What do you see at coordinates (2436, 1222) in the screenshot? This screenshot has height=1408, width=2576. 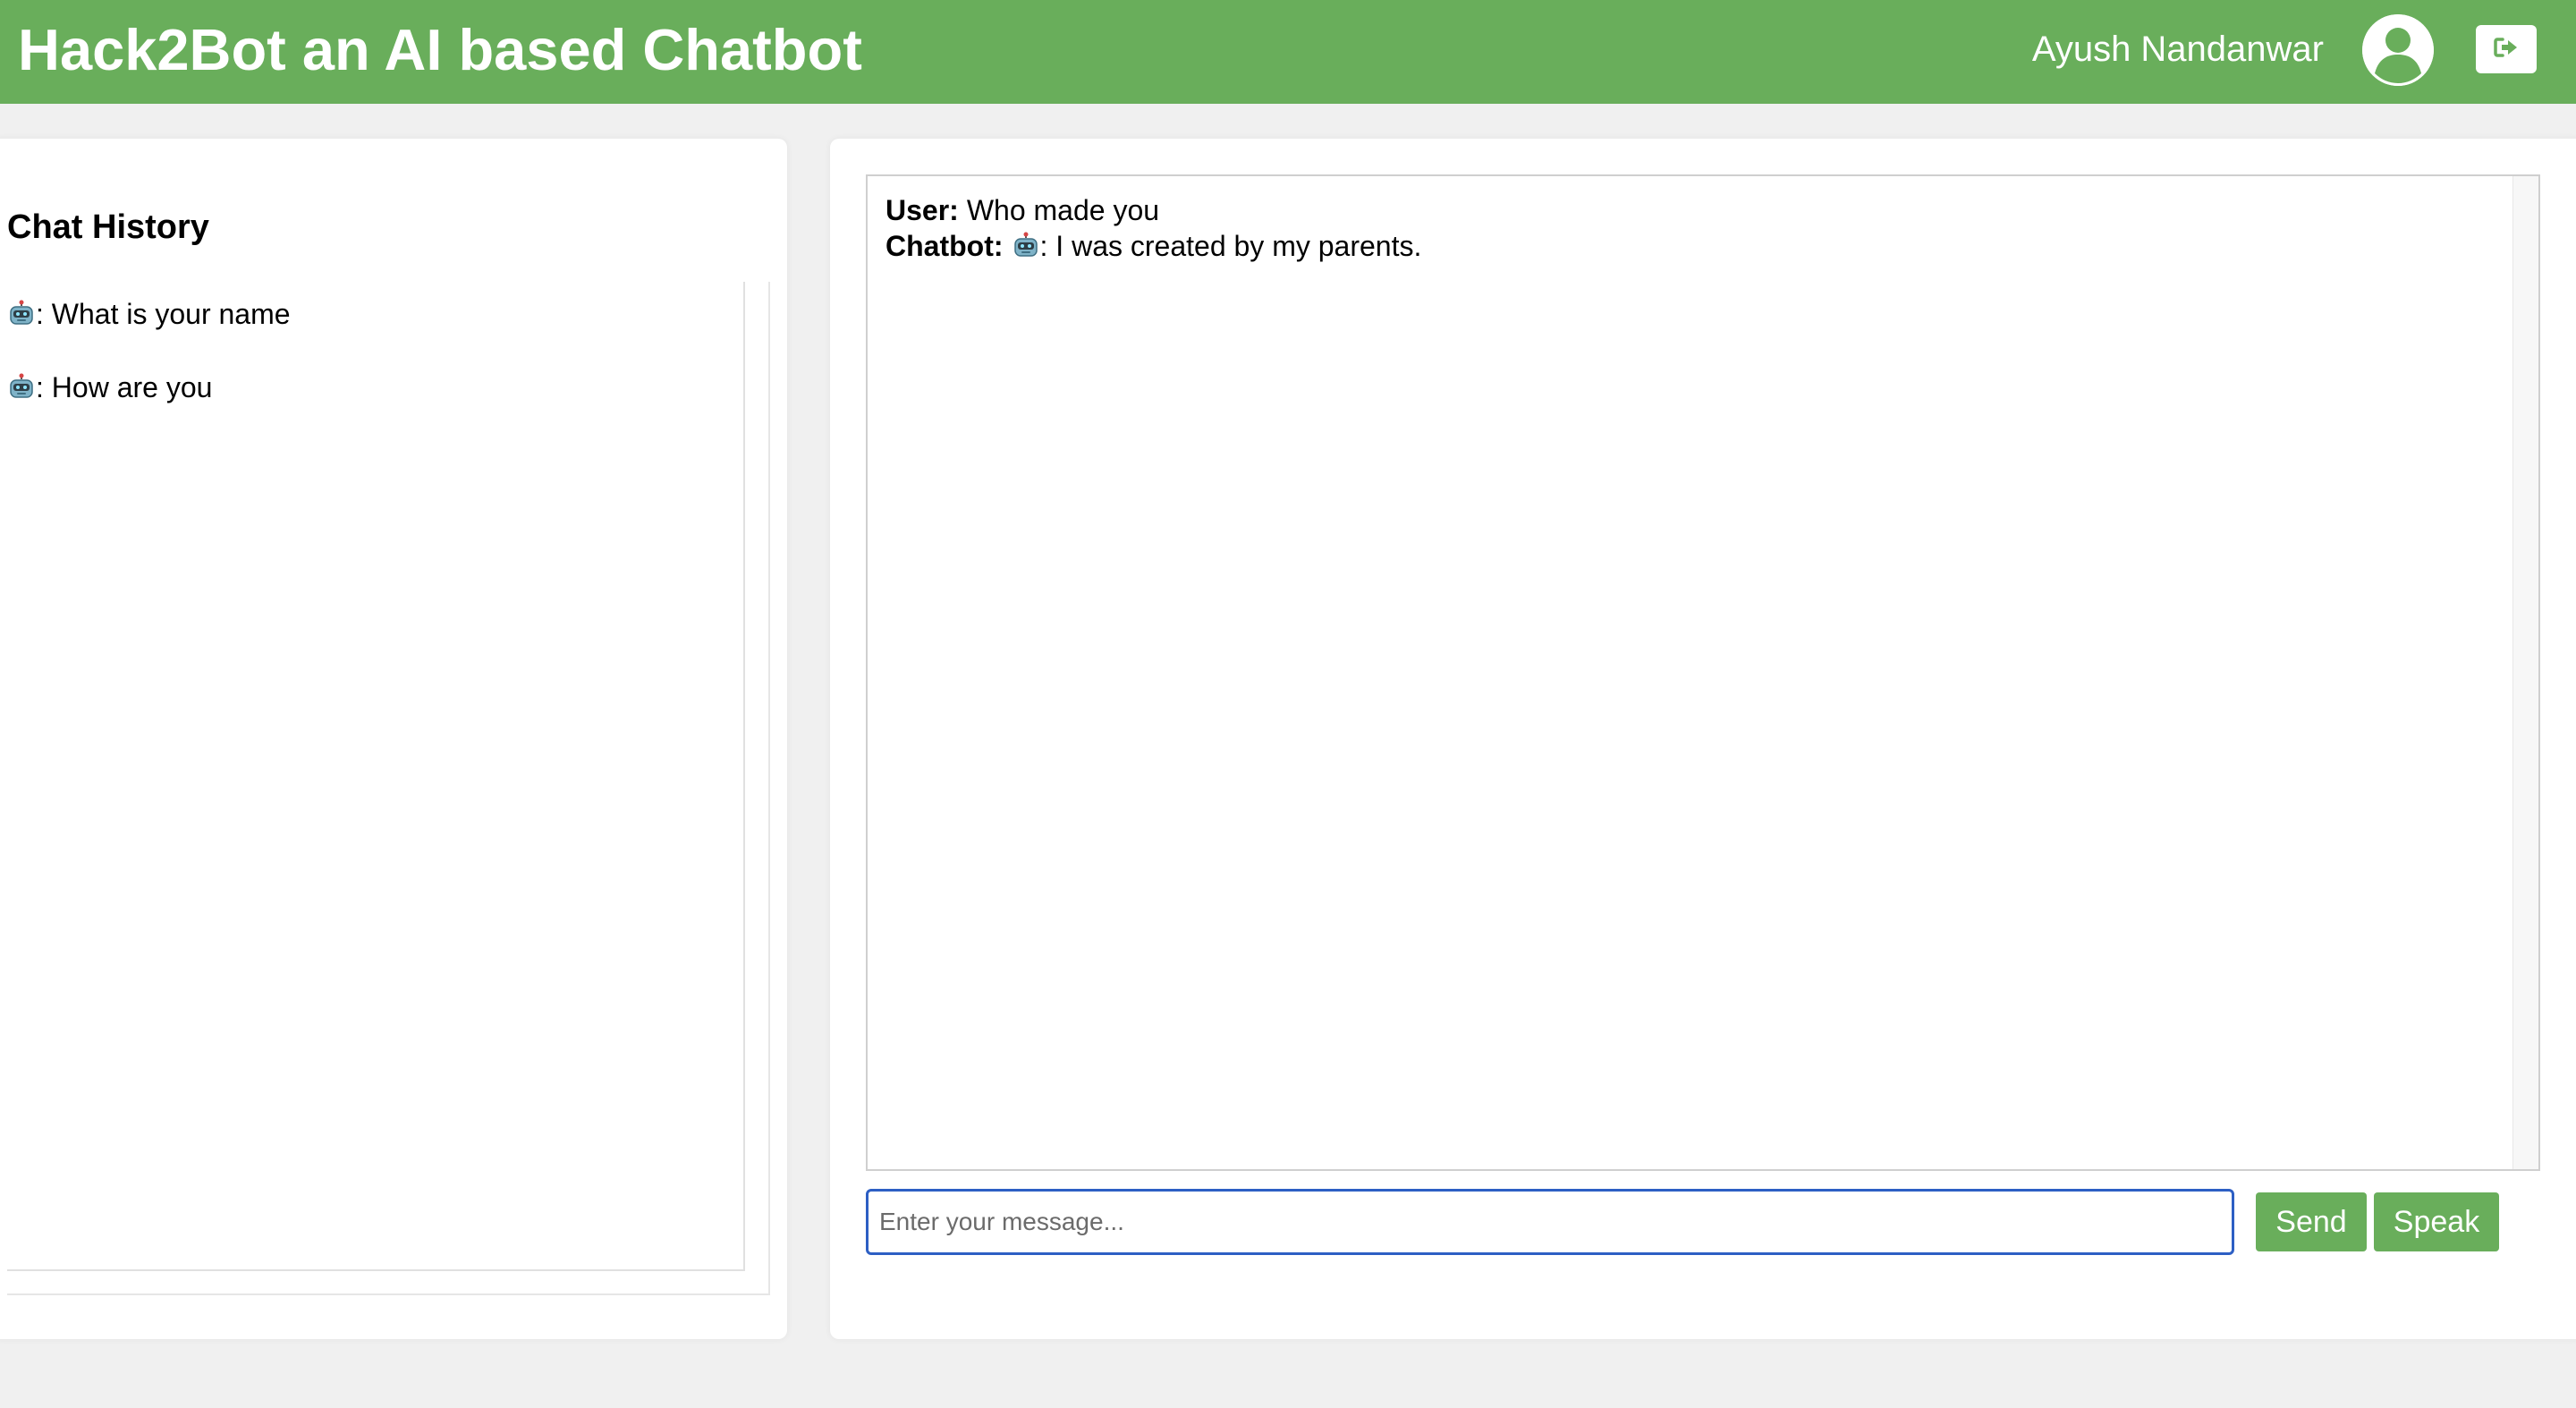 I see `speak-button: Speak` at bounding box center [2436, 1222].